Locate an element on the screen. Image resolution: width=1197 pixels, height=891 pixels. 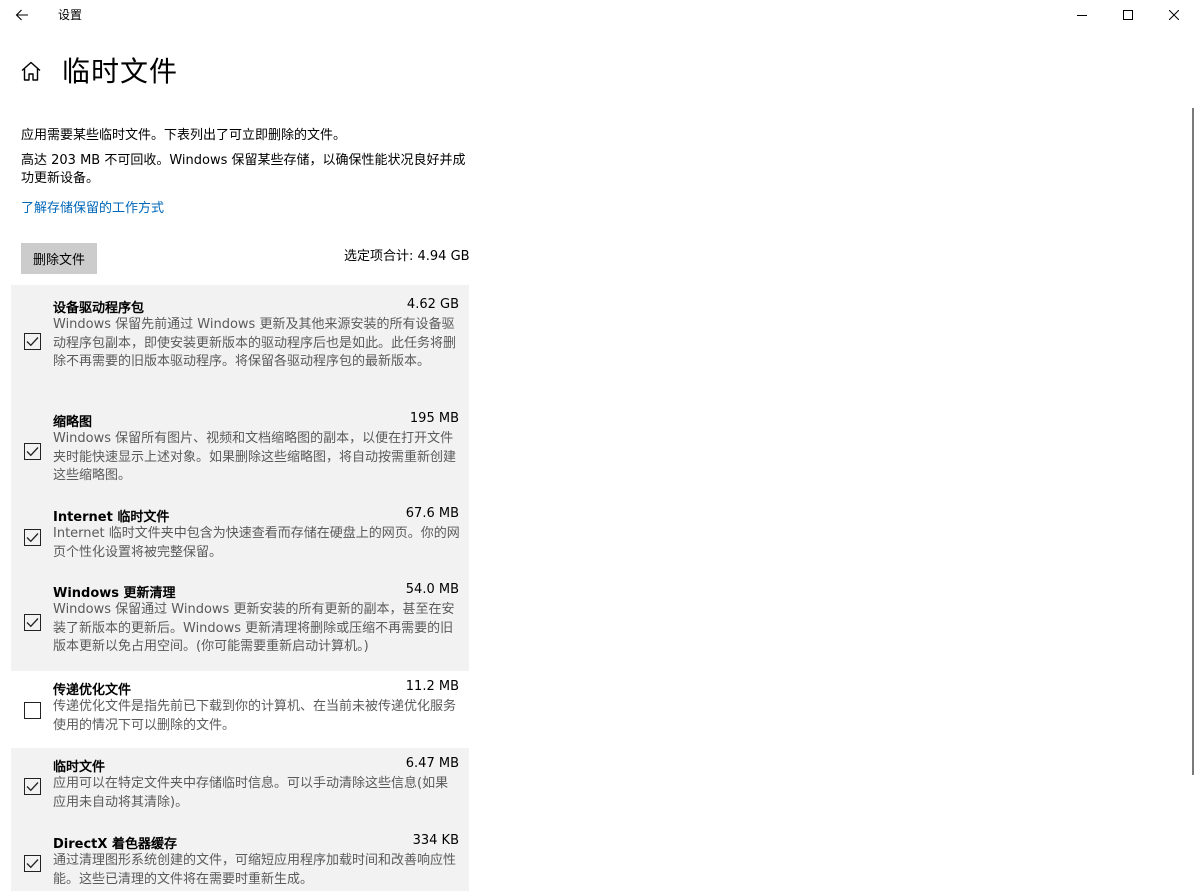
home-icon is located at coordinates (31, 71).